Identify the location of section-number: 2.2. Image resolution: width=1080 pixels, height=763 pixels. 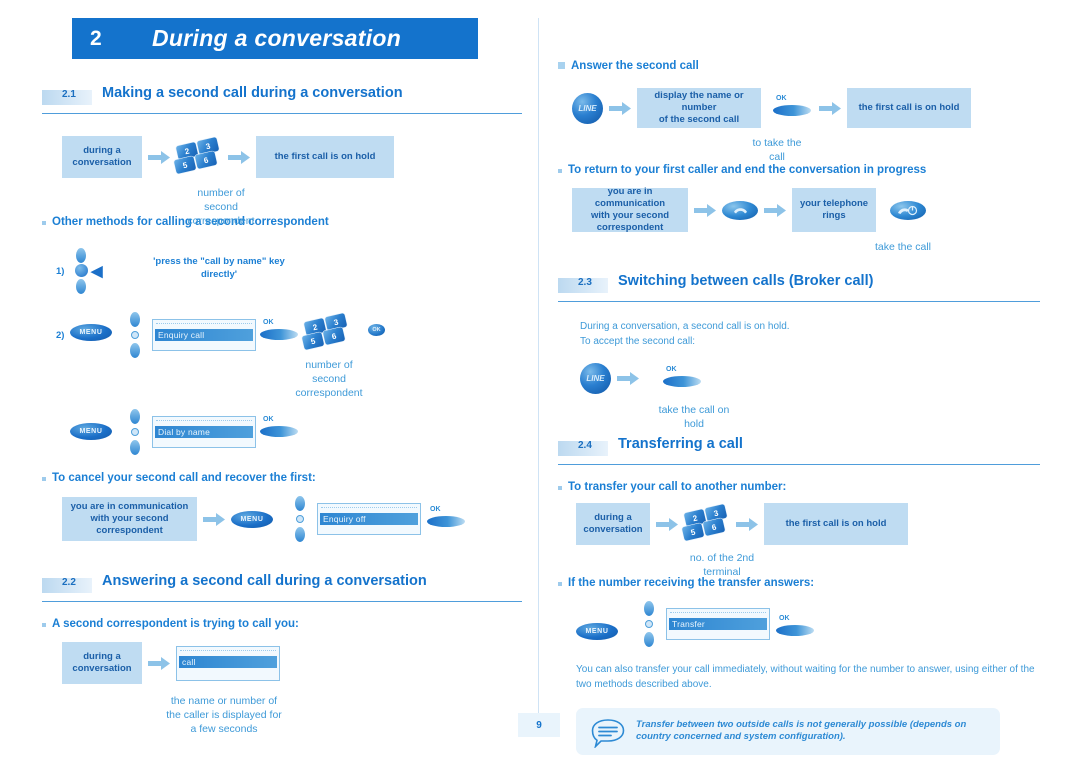
(69, 582).